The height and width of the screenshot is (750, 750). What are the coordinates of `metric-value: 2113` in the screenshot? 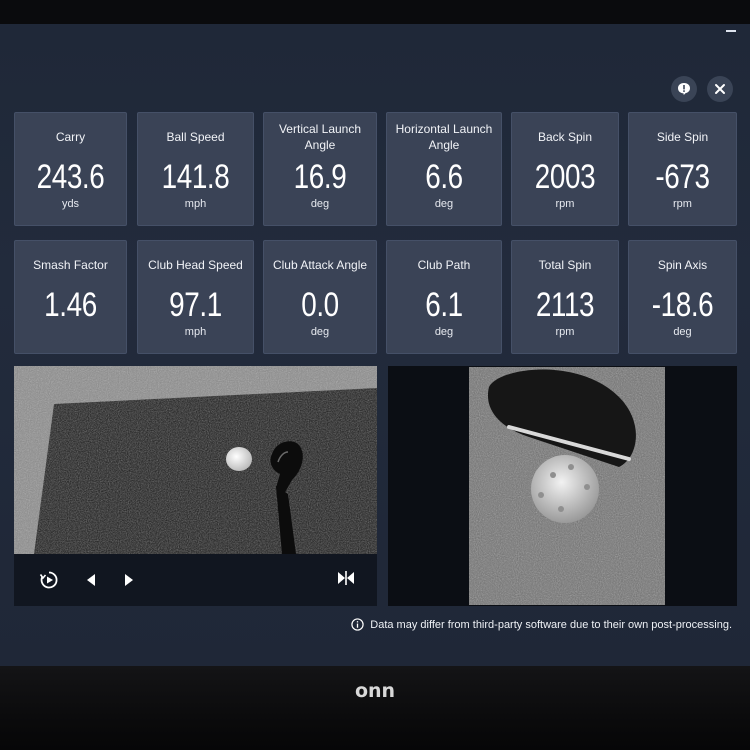 It's located at (565, 305).